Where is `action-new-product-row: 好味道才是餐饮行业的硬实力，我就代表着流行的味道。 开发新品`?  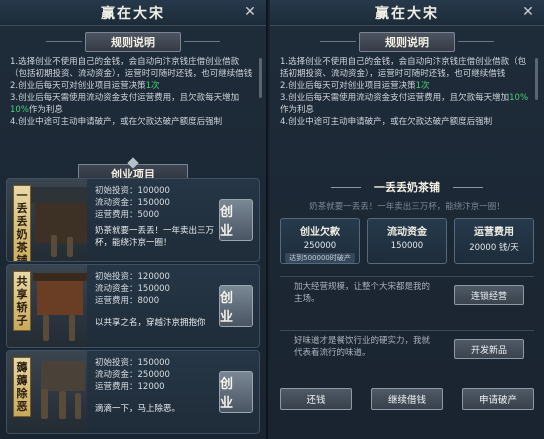
action-new-product-row: 好味道才是餐饮行业的硬实力，我就代表着流行的味道。 开发新品 is located at coordinates (407, 351).